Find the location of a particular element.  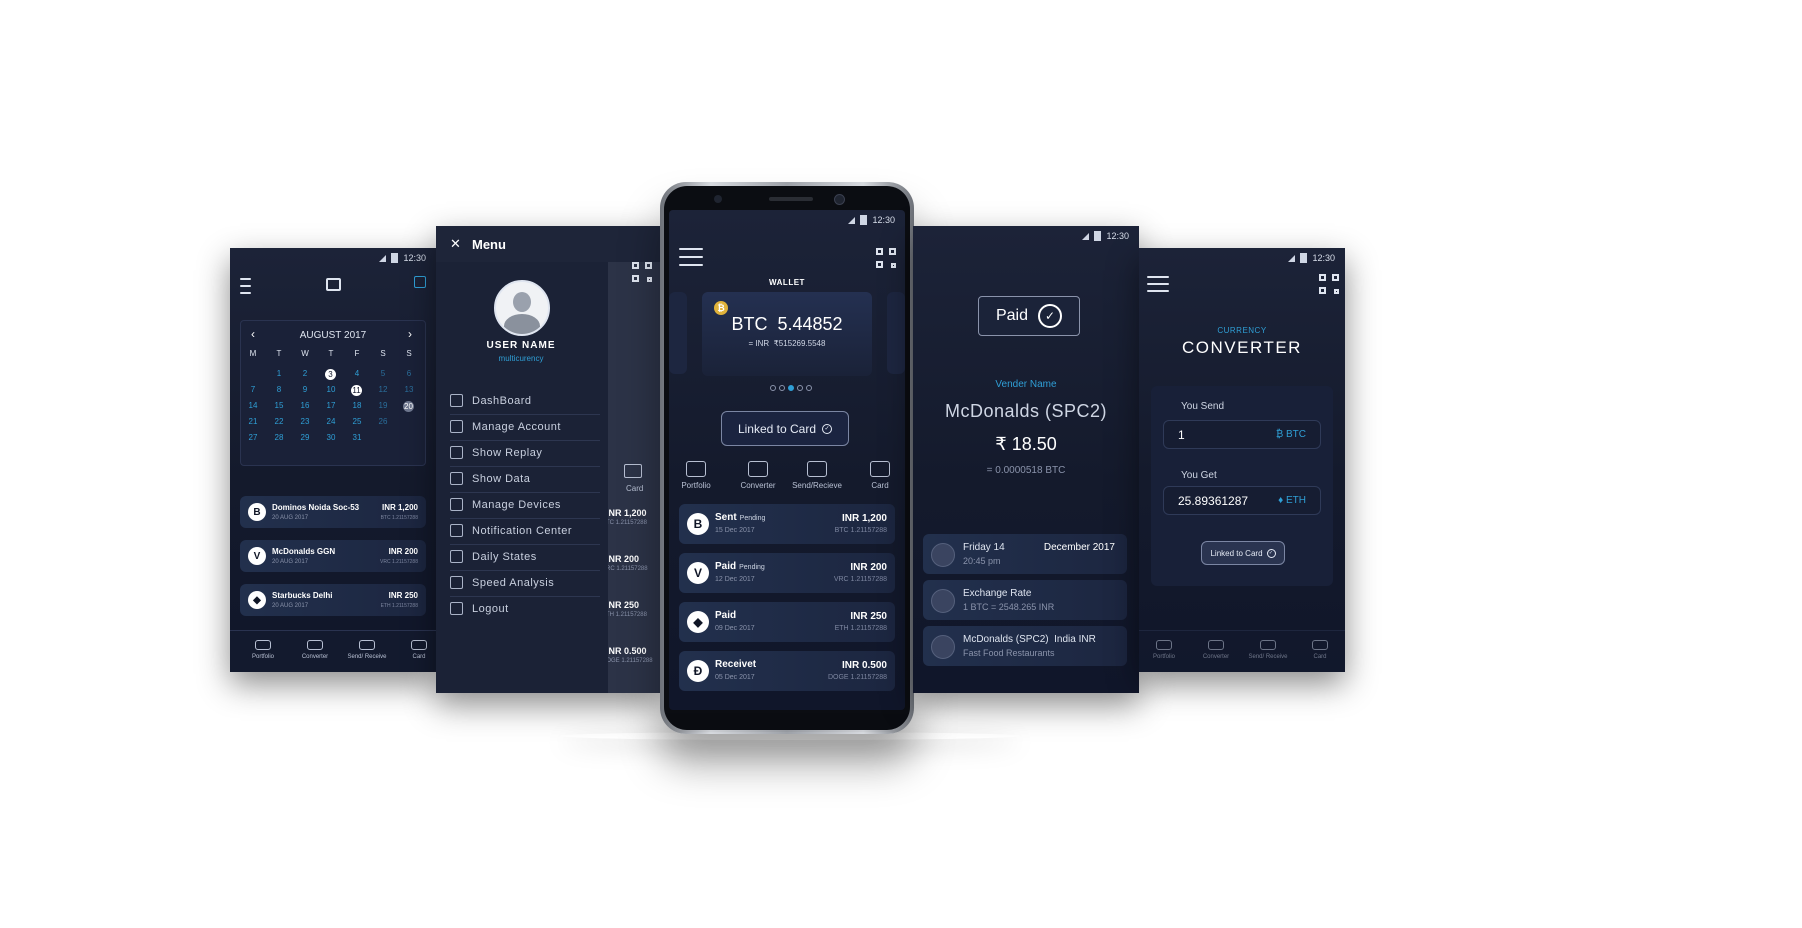

action-converter: Converter is located at coordinates (758, 475).